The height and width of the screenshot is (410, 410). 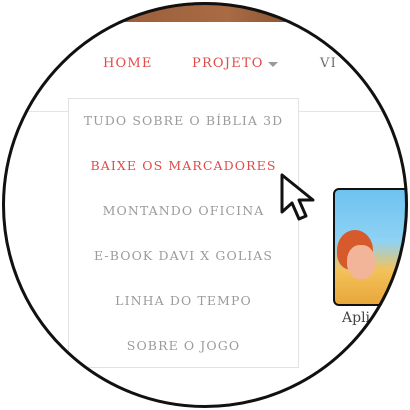 What do you see at coordinates (328, 63) in the screenshot?
I see `nav-next-item: VI` at bounding box center [328, 63].